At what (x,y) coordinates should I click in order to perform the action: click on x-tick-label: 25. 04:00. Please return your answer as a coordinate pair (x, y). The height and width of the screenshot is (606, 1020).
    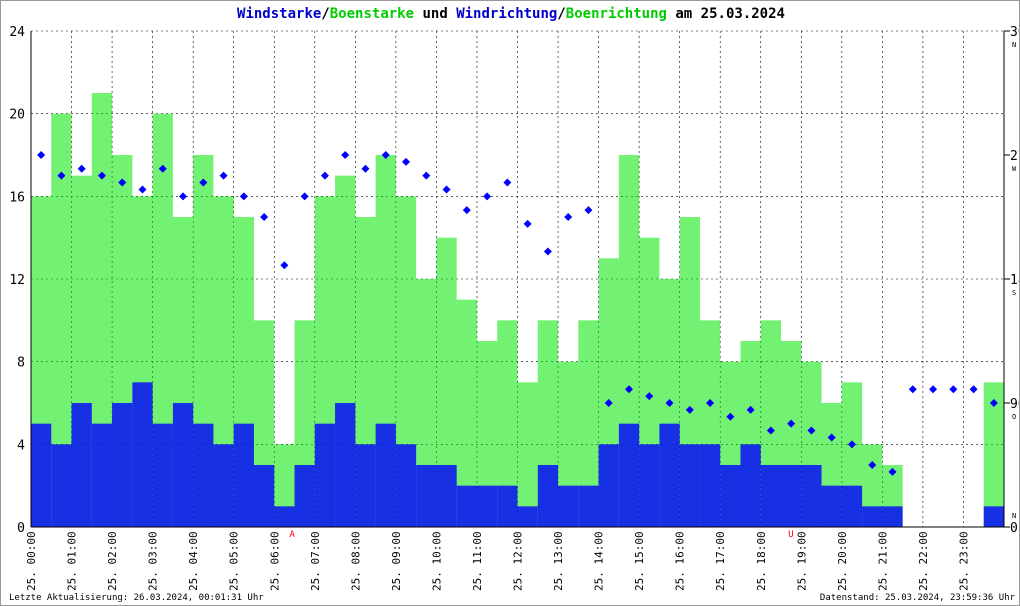
    Looking at the image, I should click on (193, 561).